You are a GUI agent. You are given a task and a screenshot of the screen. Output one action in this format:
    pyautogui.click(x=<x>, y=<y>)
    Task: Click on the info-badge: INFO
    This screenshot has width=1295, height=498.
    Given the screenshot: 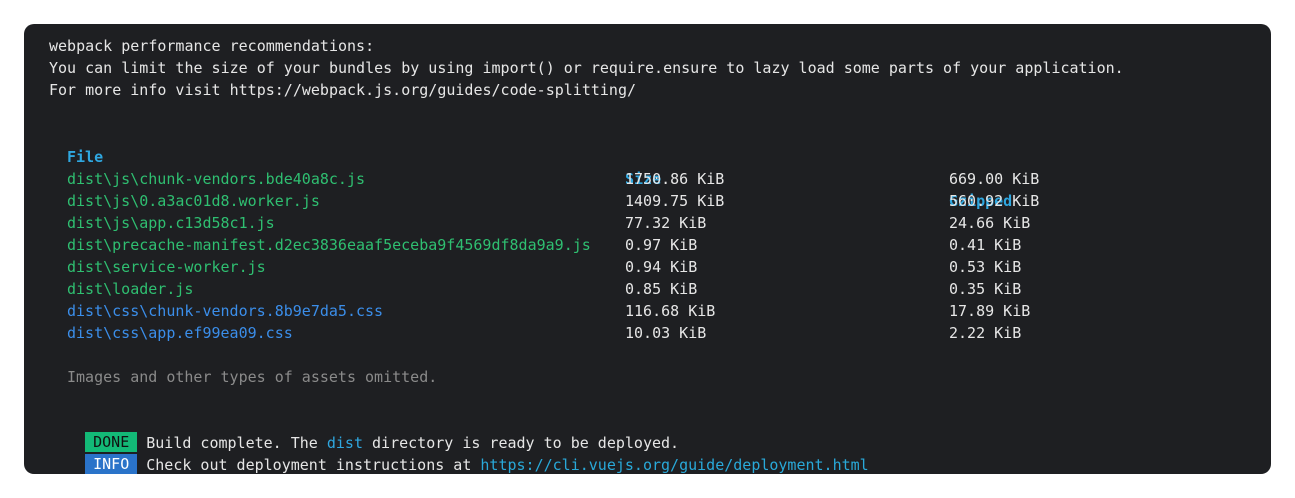 What is the action you would take?
    pyautogui.click(x=111, y=464)
    